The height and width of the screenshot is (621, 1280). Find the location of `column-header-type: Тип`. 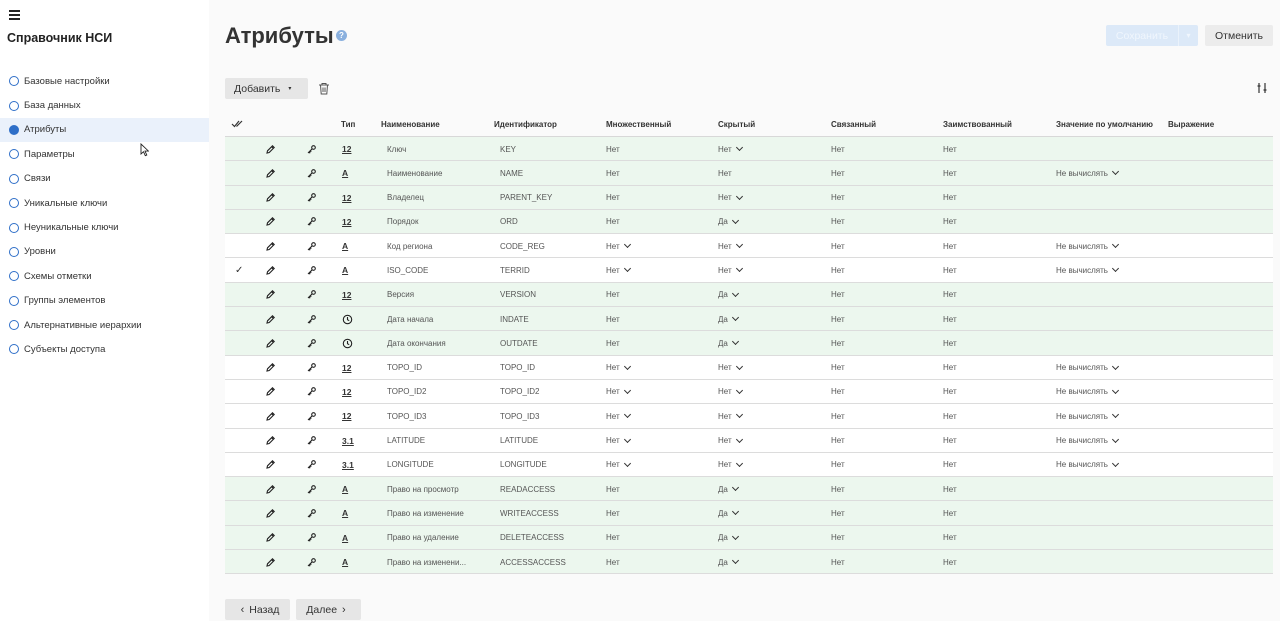

column-header-type: Тип is located at coordinates (348, 124).